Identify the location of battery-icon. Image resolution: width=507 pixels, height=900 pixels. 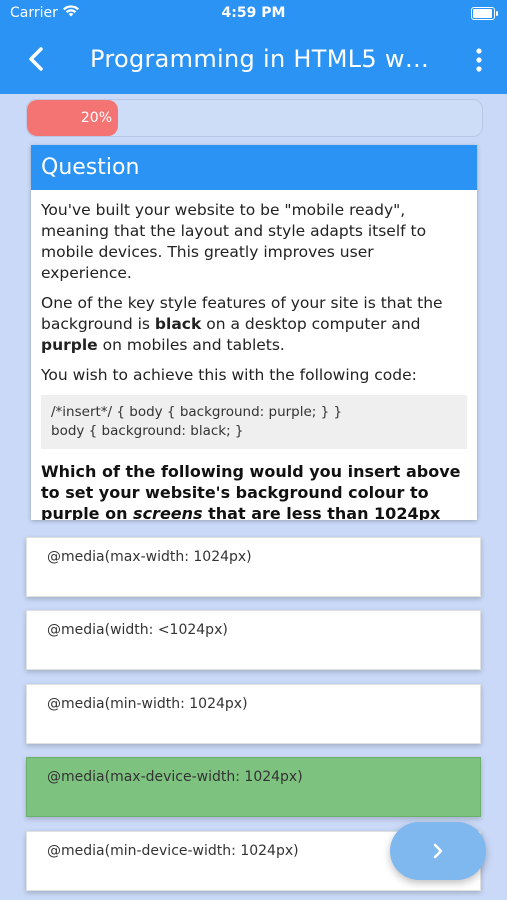
(484, 13).